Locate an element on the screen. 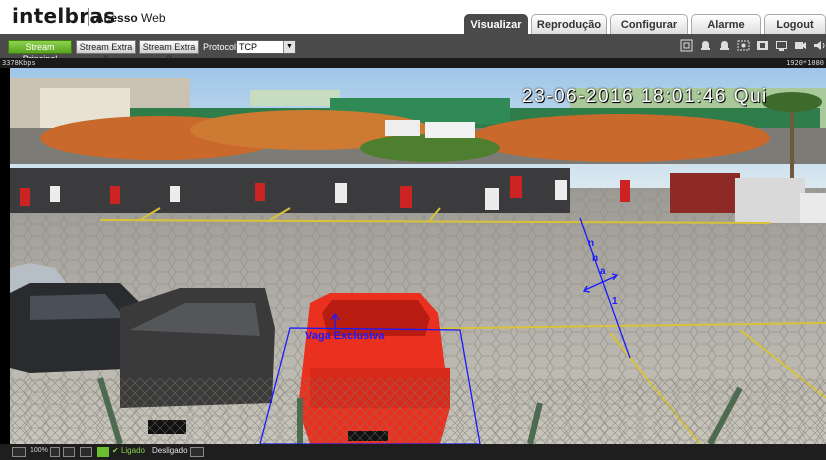 The image size is (826, 460). audio-on-label: ✔ Ligado is located at coordinates (128, 450).